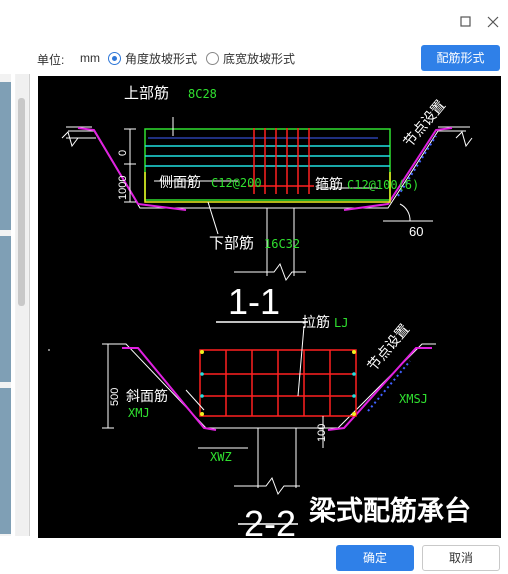 The height and width of the screenshot is (574, 508). Describe the element at coordinates (114, 58) in the screenshot. I see `radio-checked-icon` at that location.